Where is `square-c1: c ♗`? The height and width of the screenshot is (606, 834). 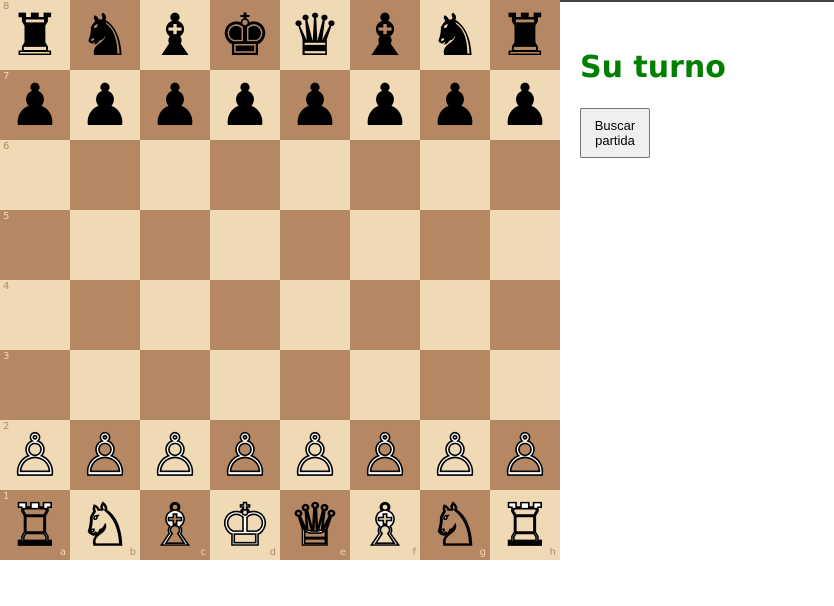
square-c1: c ♗ is located at coordinates (175, 525).